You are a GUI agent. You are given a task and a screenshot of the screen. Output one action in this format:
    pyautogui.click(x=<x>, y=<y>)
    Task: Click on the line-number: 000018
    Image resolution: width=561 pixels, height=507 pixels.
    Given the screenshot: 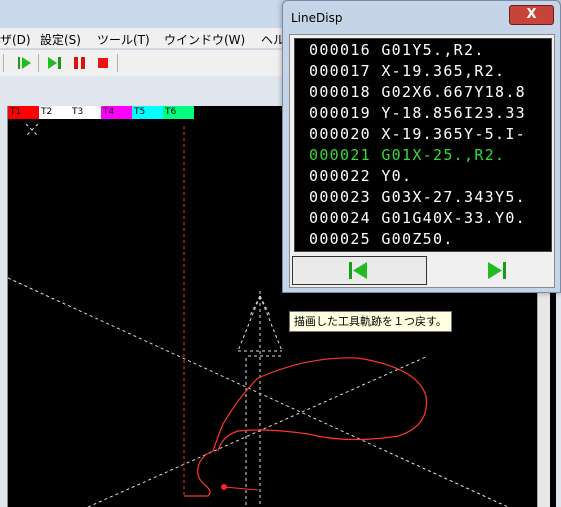 What is the action you would take?
    pyautogui.click(x=340, y=92)
    